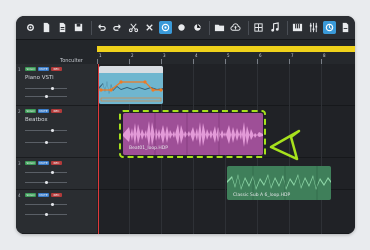 Image resolution: width=370 pixels, height=250 pixels. Describe the element at coordinates (192, 134) in the screenshot. I see `selection-highlight` at that location.